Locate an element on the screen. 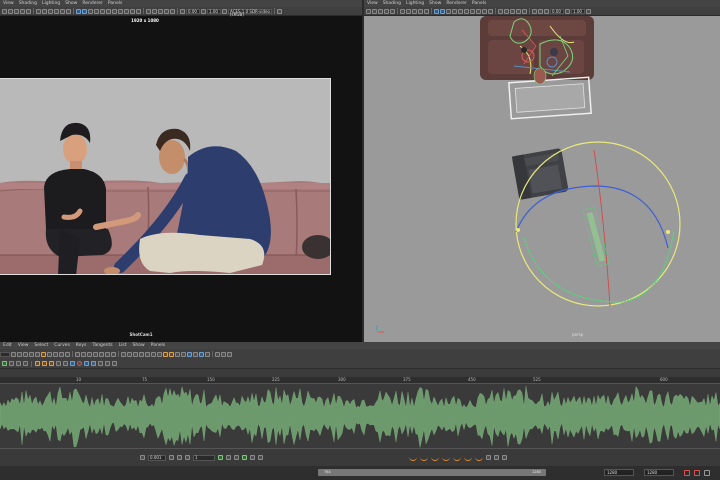 This screenshot has width=720, height=480. loop-icon is located at coordinates (114, 363).